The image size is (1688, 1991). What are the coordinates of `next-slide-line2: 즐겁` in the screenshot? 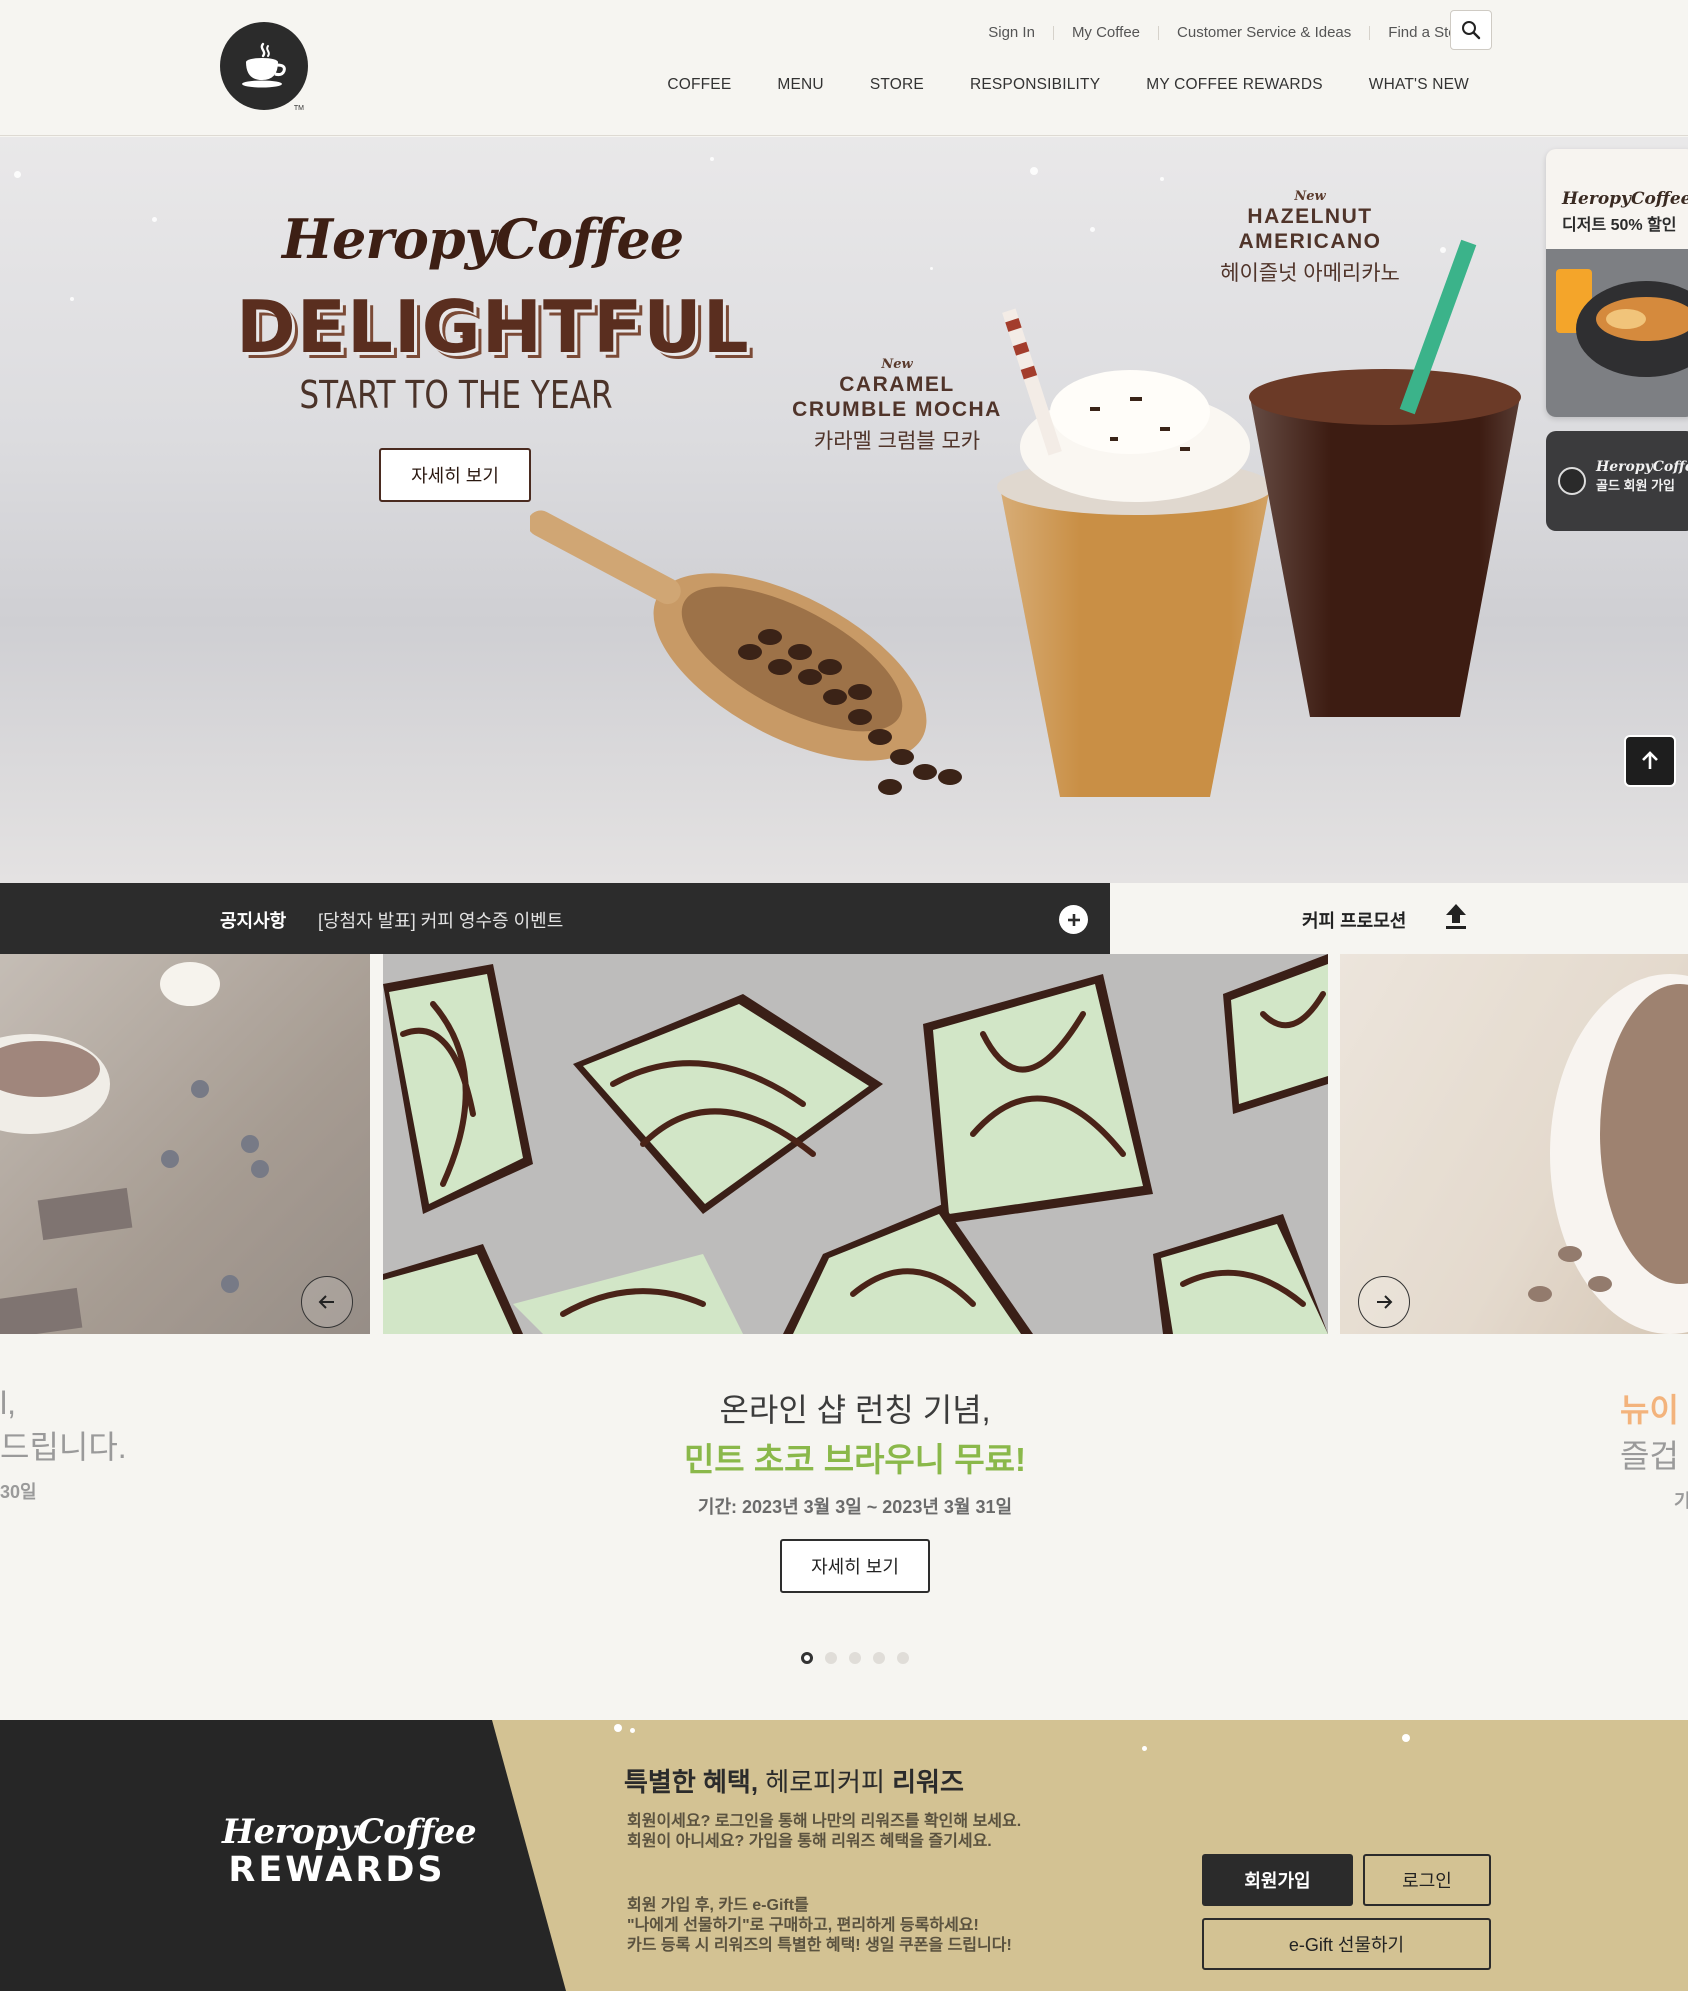 It's located at (1649, 1456).